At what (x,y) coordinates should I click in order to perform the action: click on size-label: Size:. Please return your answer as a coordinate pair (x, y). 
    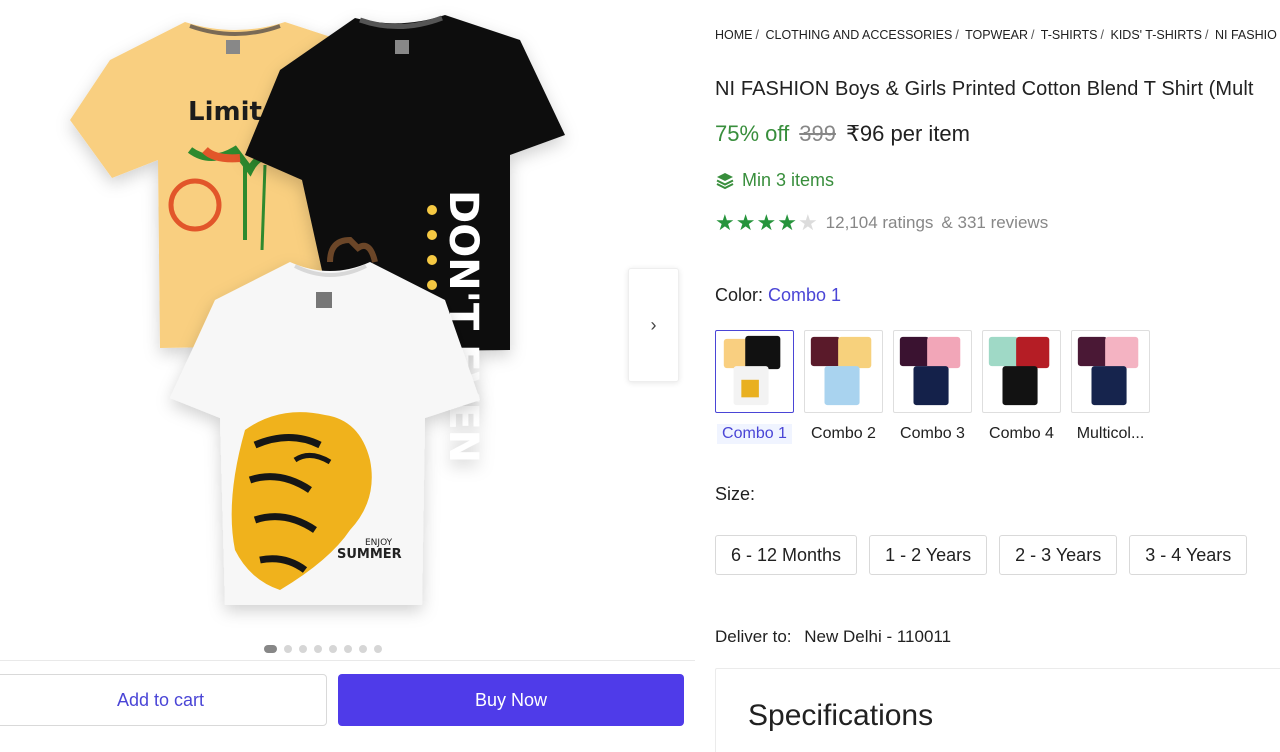
    Looking at the image, I should click on (735, 494).